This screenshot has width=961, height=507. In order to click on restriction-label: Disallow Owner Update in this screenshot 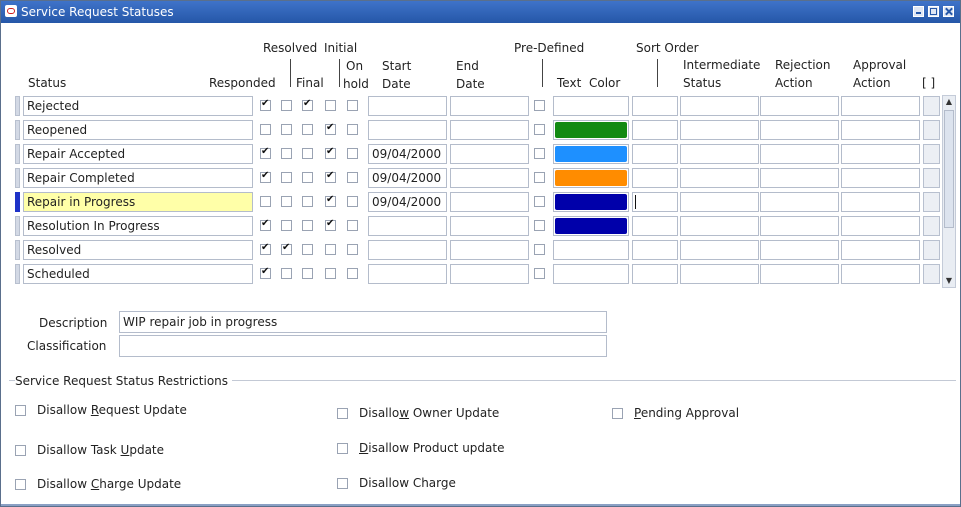, I will do `click(429, 413)`.